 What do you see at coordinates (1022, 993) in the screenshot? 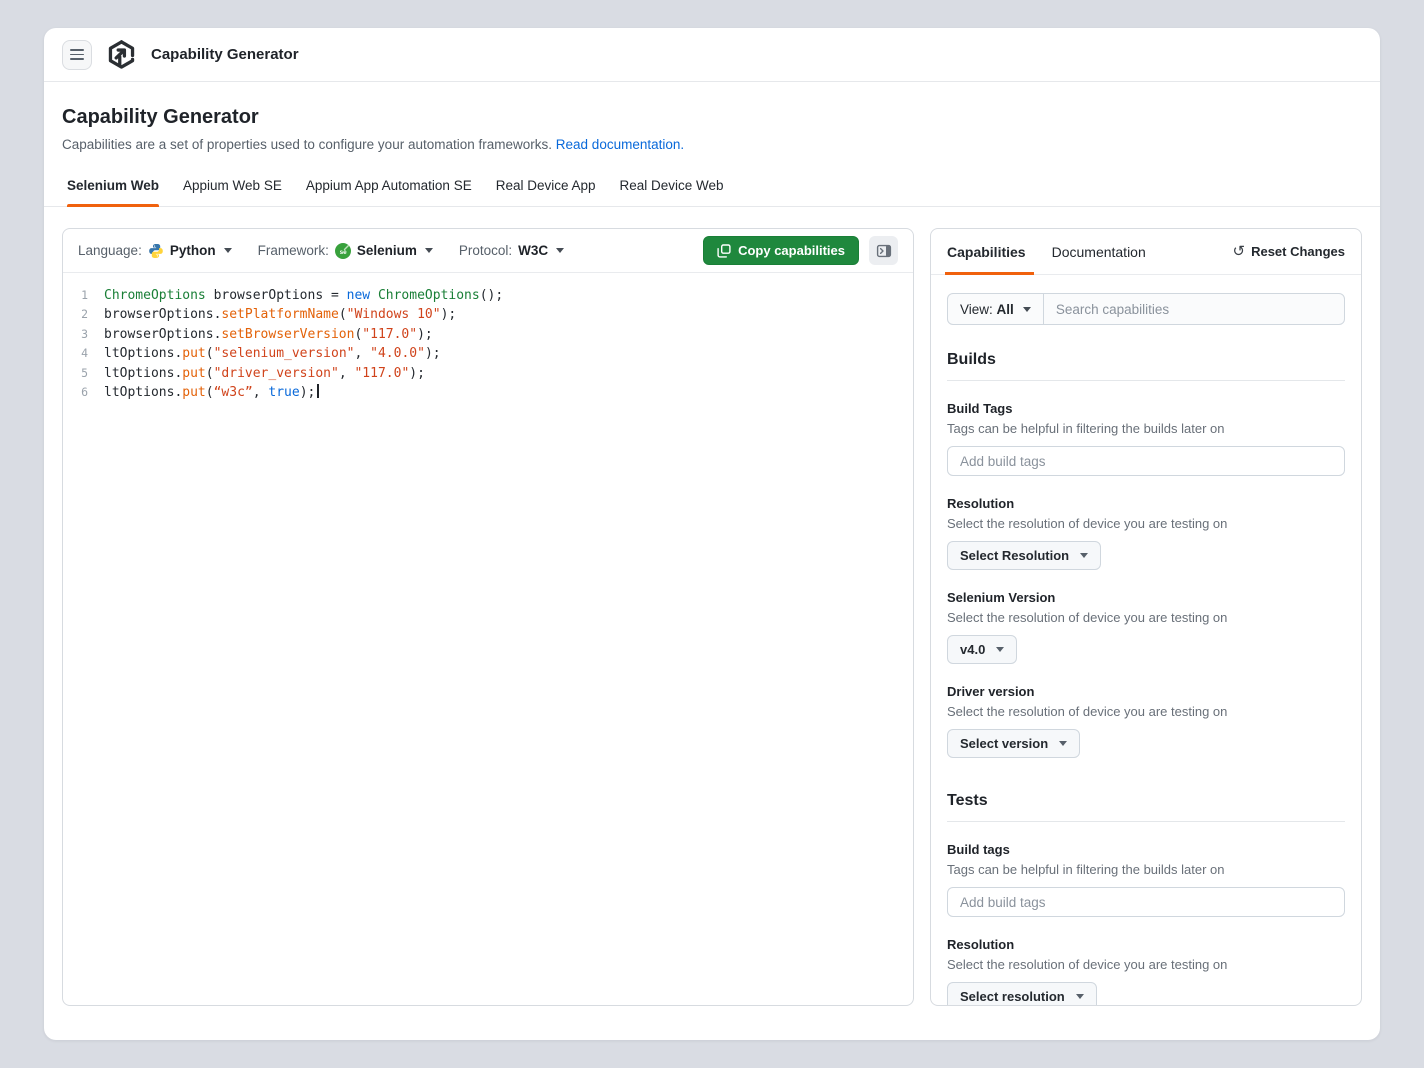
I see `test-resolution-select: Select resolution` at bounding box center [1022, 993].